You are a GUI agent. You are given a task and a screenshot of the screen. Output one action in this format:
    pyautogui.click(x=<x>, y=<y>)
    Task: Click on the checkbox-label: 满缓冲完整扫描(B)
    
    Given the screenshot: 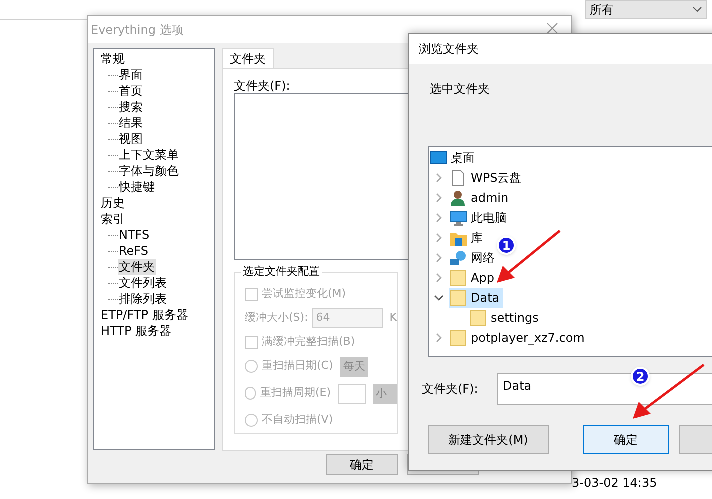 What is the action you would take?
    pyautogui.click(x=309, y=342)
    